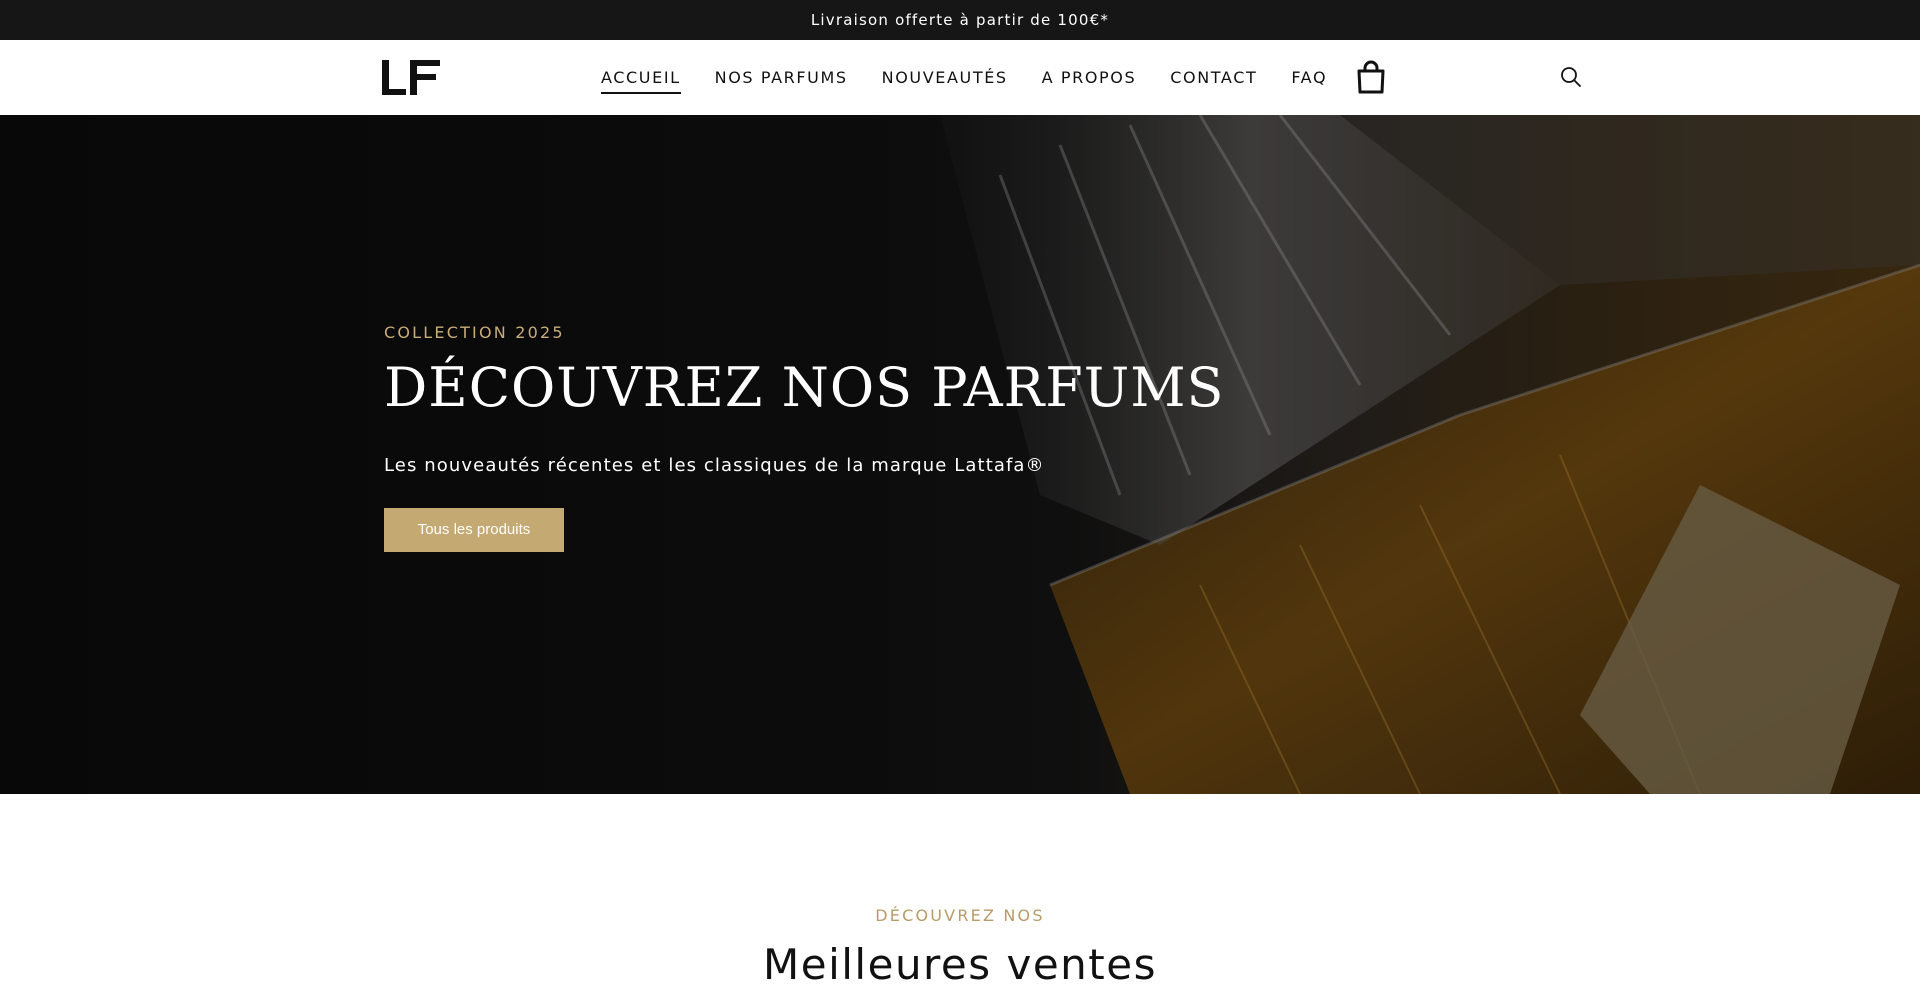 The width and height of the screenshot is (1920, 993). What do you see at coordinates (474, 332) in the screenshot?
I see `hero-eyebrow: COLLECTION 2025` at bounding box center [474, 332].